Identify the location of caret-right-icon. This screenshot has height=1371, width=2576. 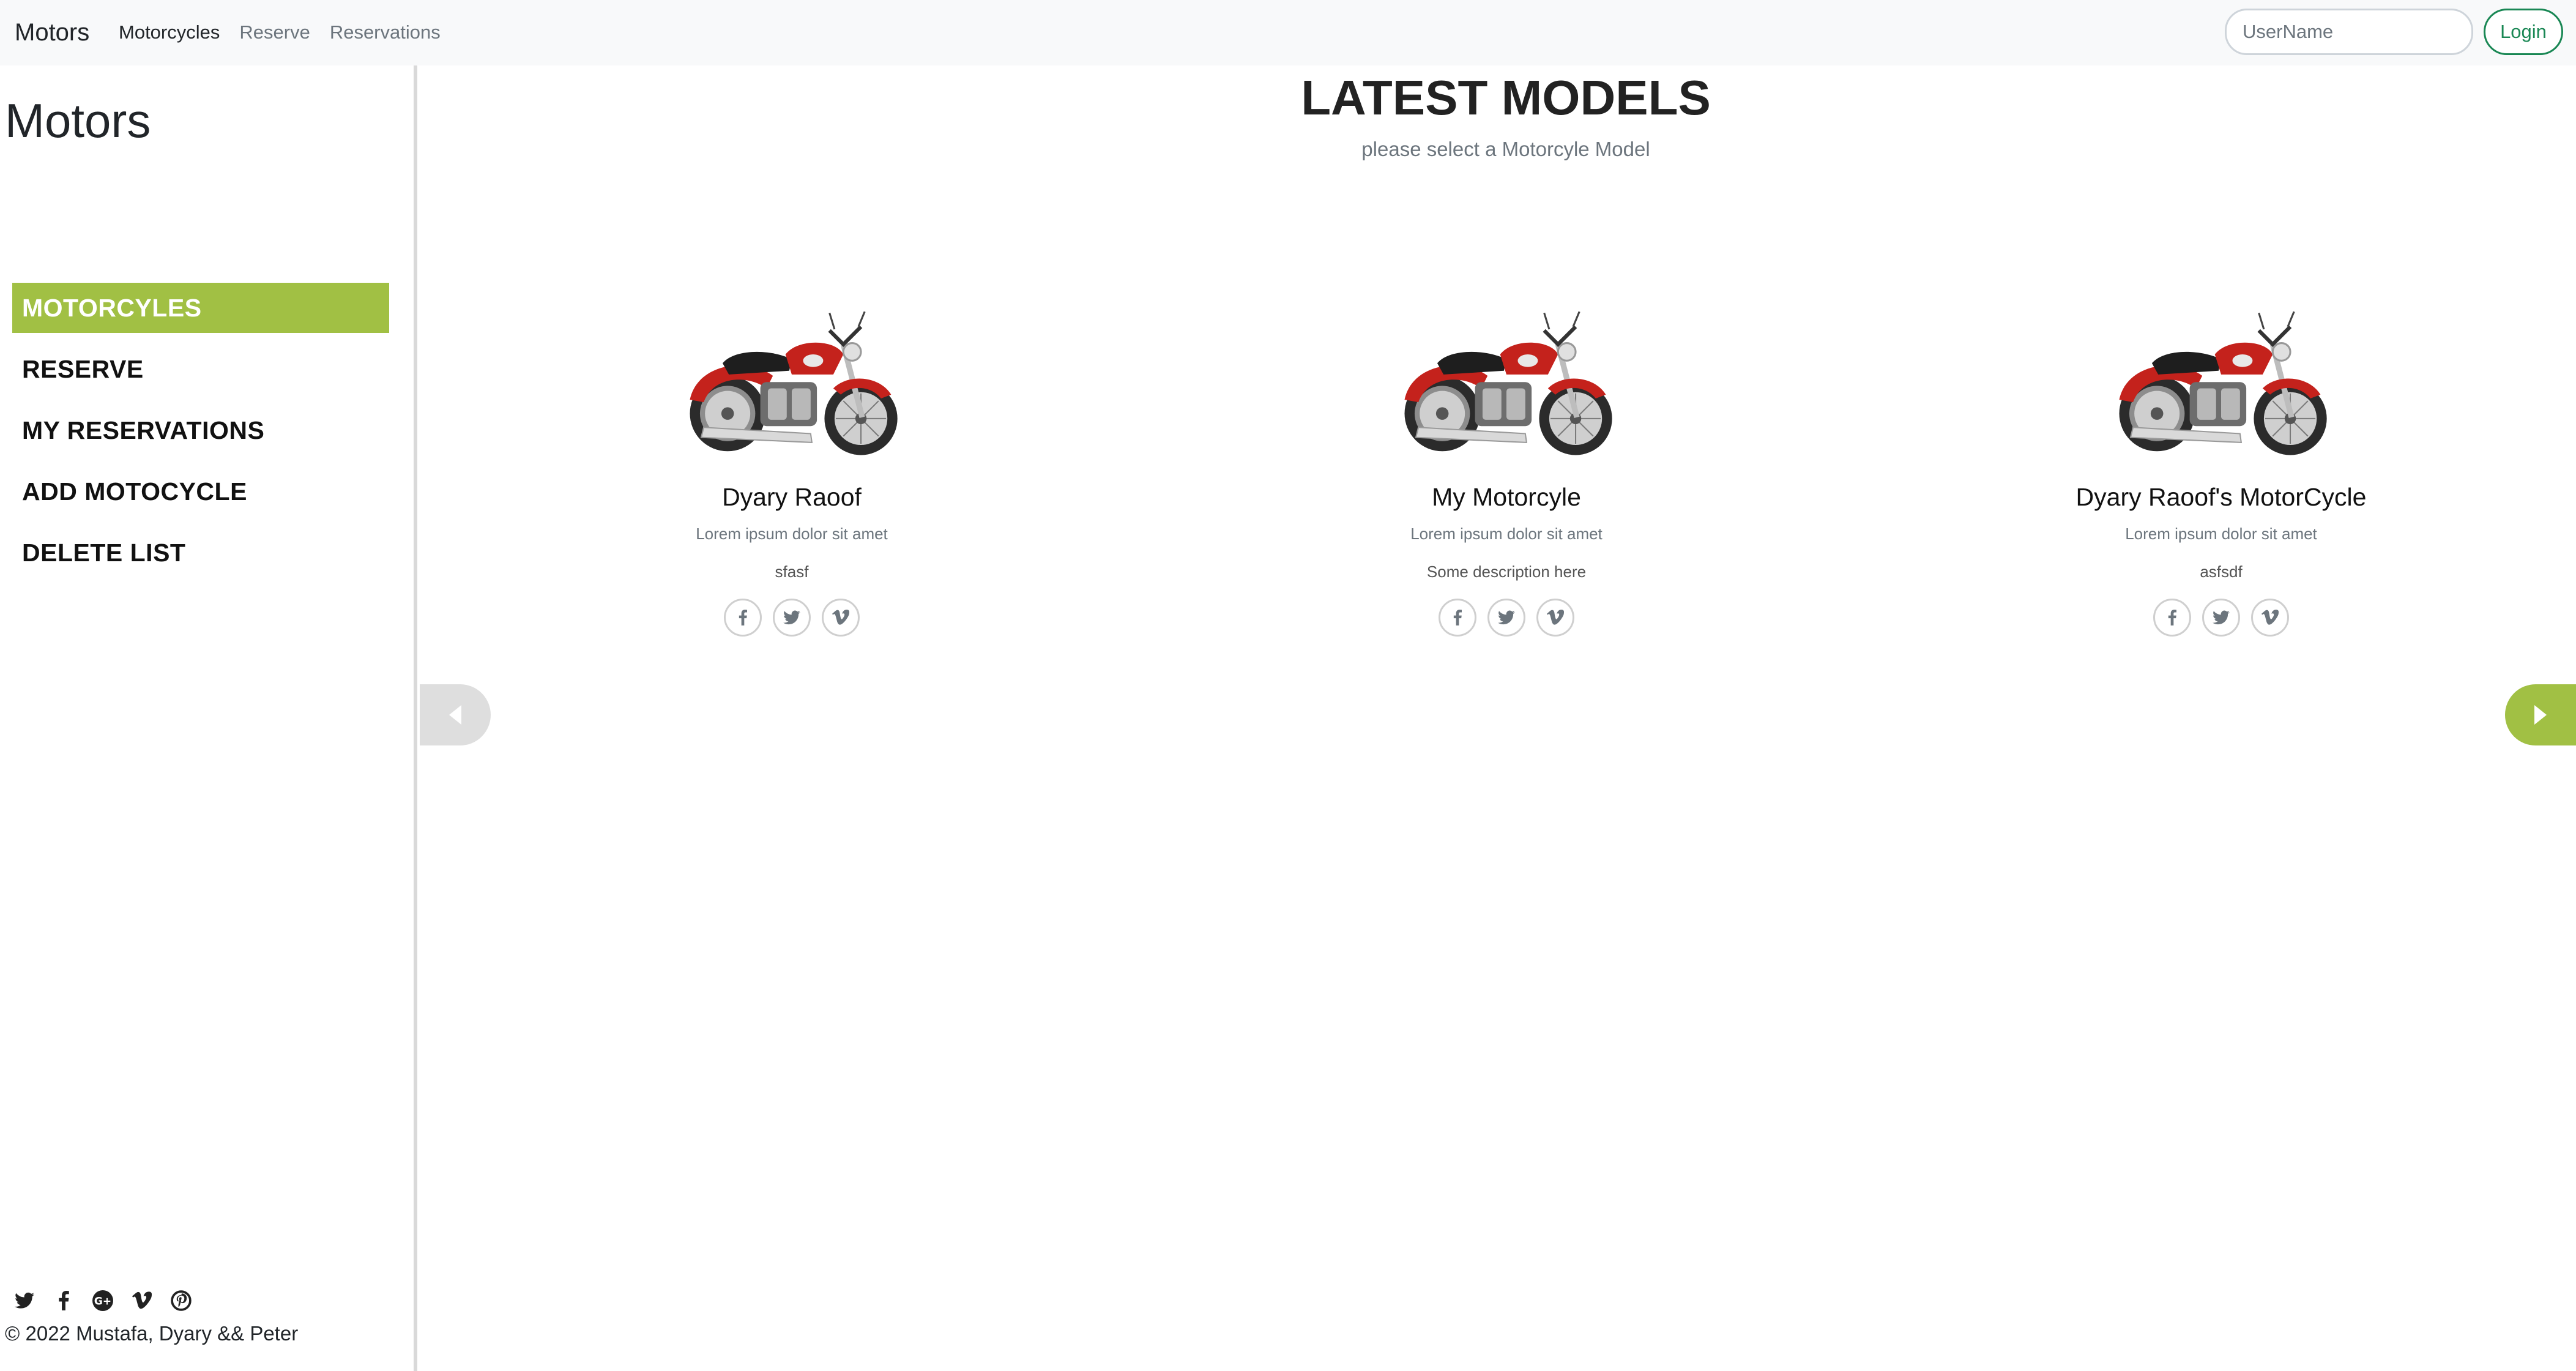
(2541, 715).